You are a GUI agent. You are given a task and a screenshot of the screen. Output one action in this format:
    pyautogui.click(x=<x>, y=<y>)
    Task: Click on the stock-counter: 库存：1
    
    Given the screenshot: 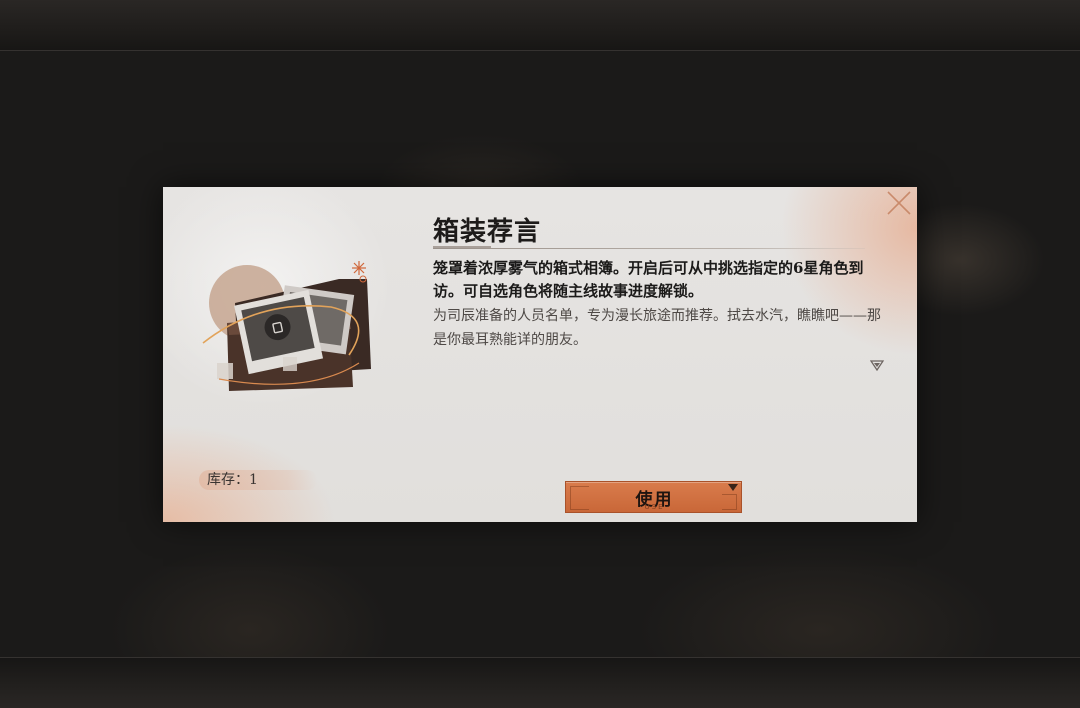 What is the action you would take?
    pyautogui.click(x=258, y=480)
    